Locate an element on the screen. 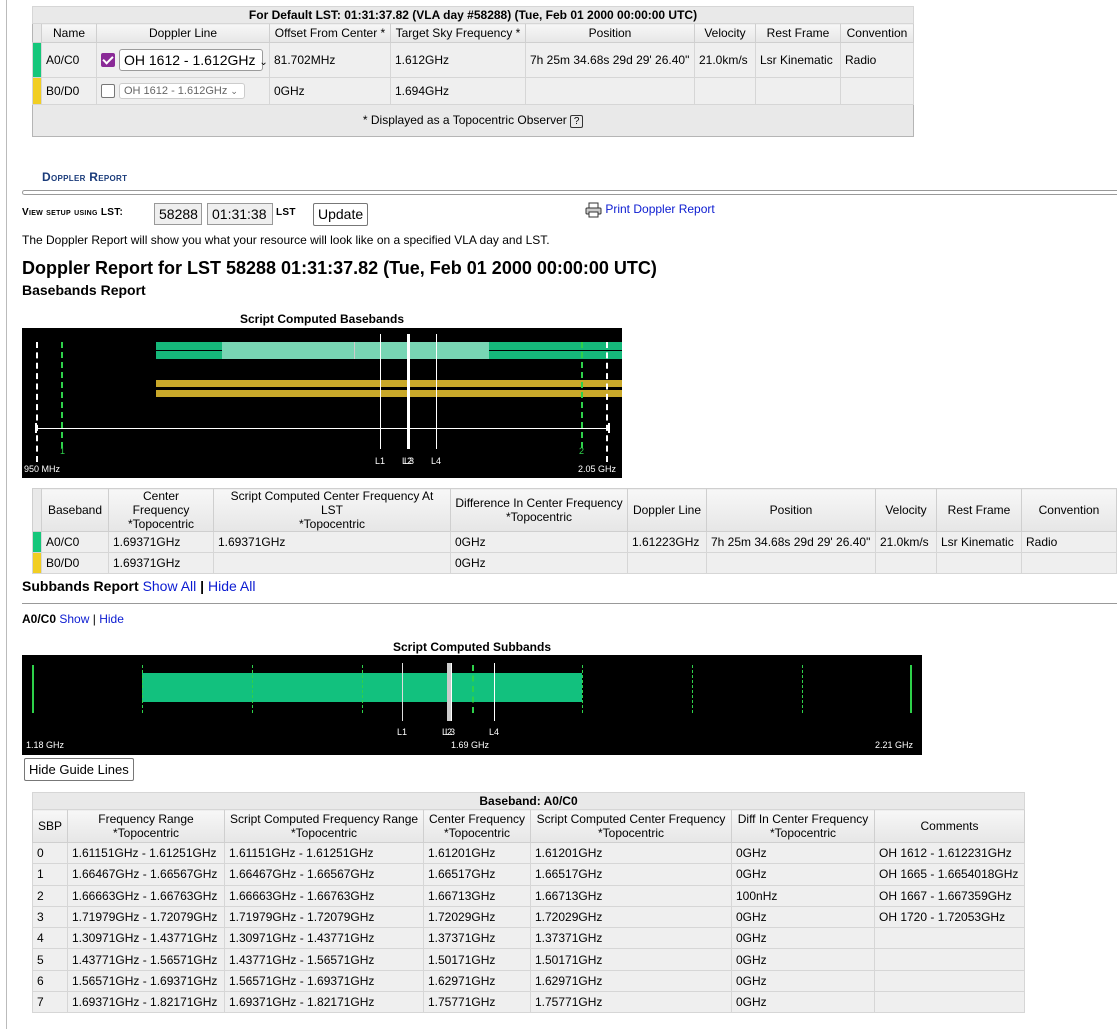  subbands-heading-row: Subbands Report Show All | Hide All is located at coordinates (138, 586).